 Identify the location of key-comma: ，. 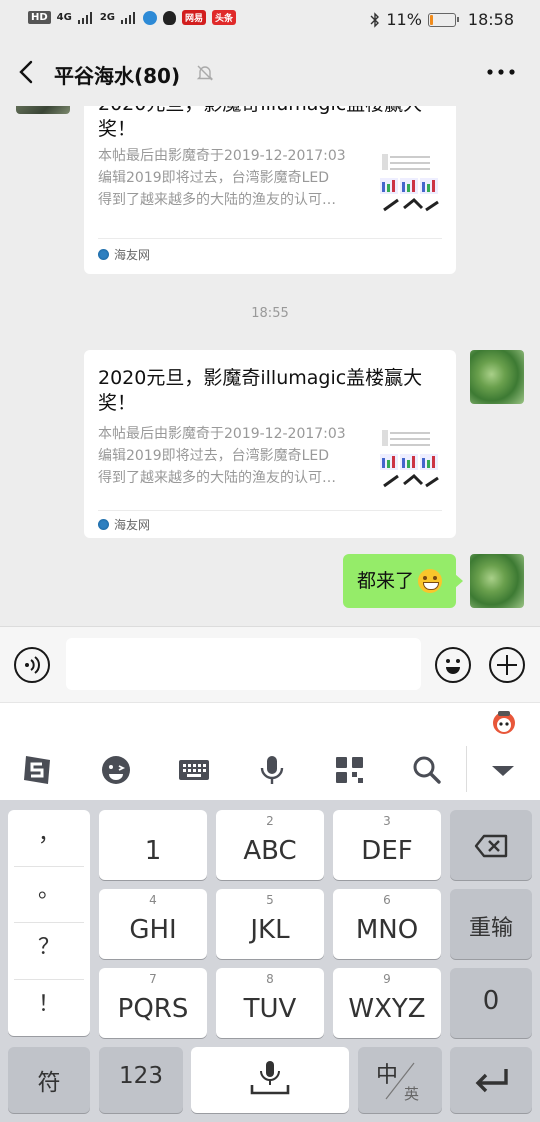
(49, 837).